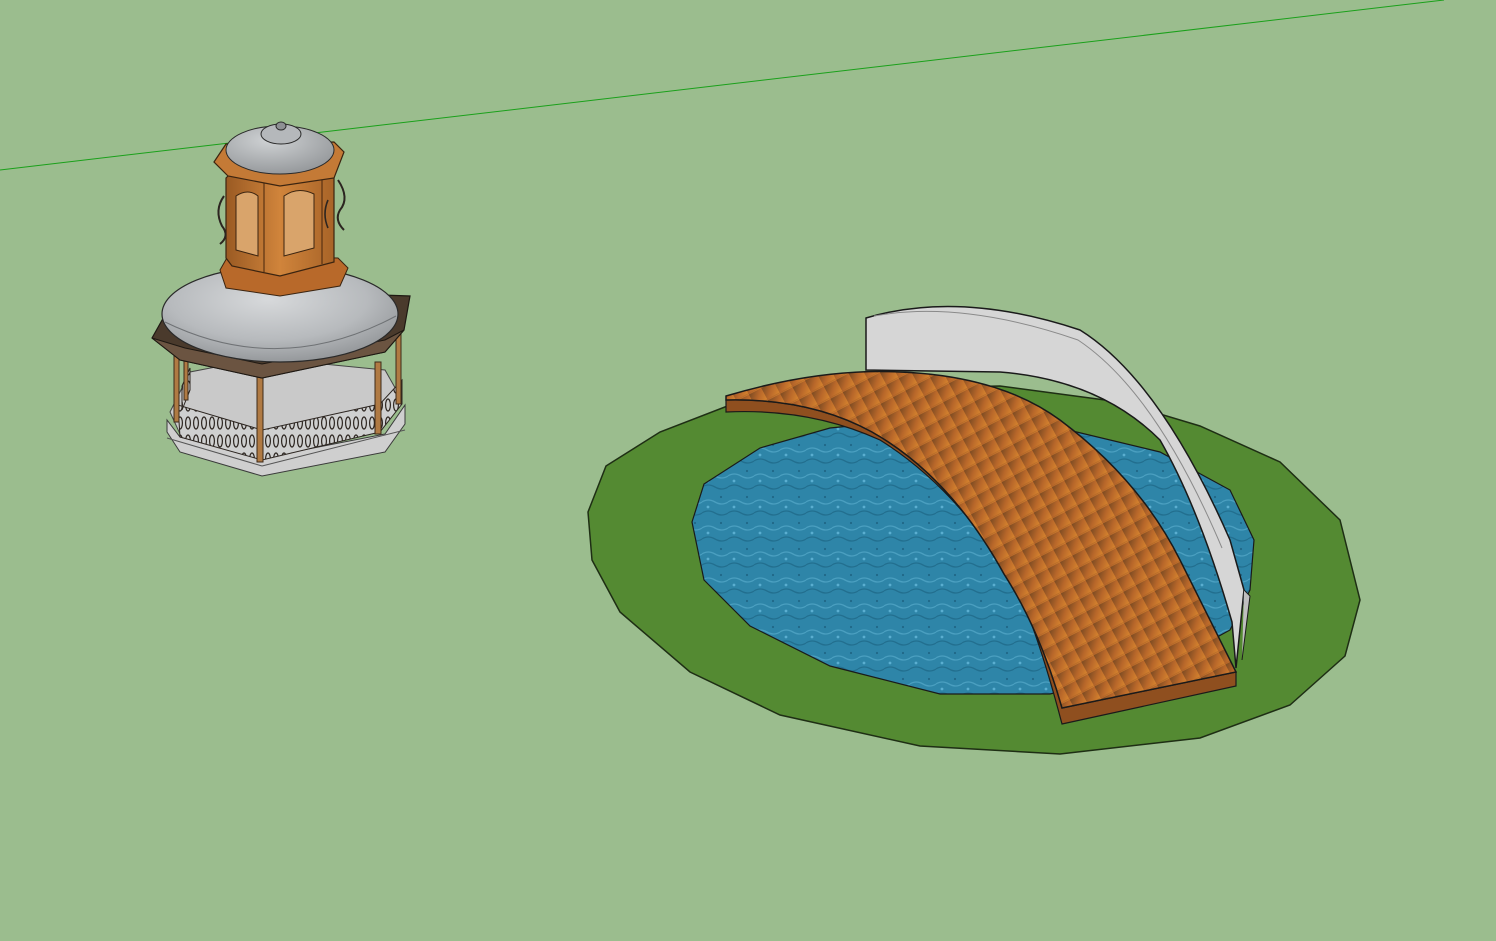 The width and height of the screenshot is (1496, 941). Describe the element at coordinates (281, 299) in the screenshot. I see `gazebo-model` at that location.